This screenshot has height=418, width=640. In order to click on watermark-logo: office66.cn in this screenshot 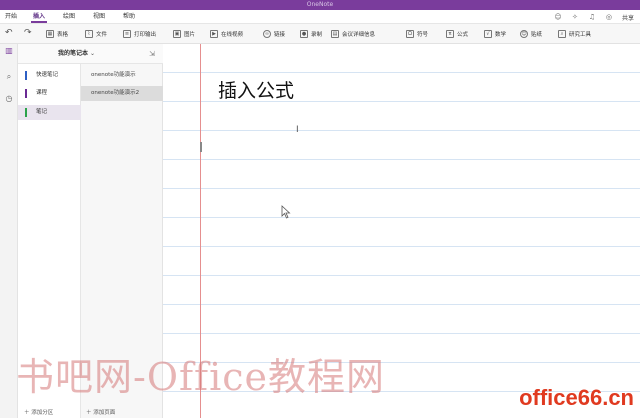, I will do `click(576, 397)`.